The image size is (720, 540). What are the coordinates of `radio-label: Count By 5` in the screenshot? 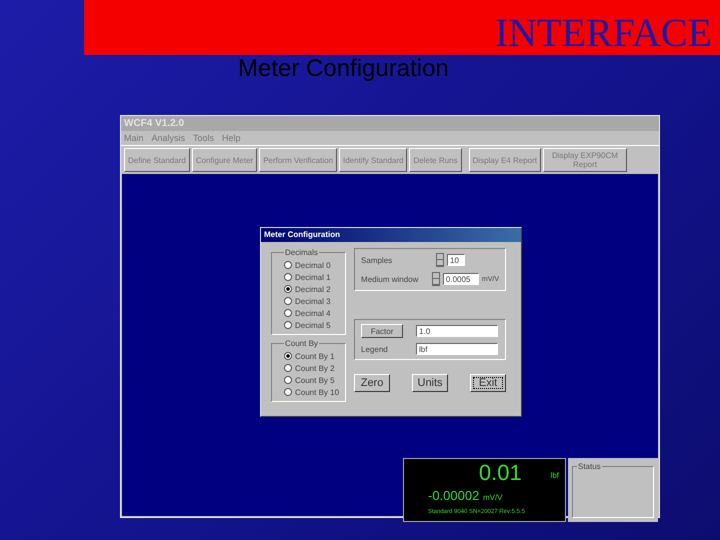 It's located at (315, 380).